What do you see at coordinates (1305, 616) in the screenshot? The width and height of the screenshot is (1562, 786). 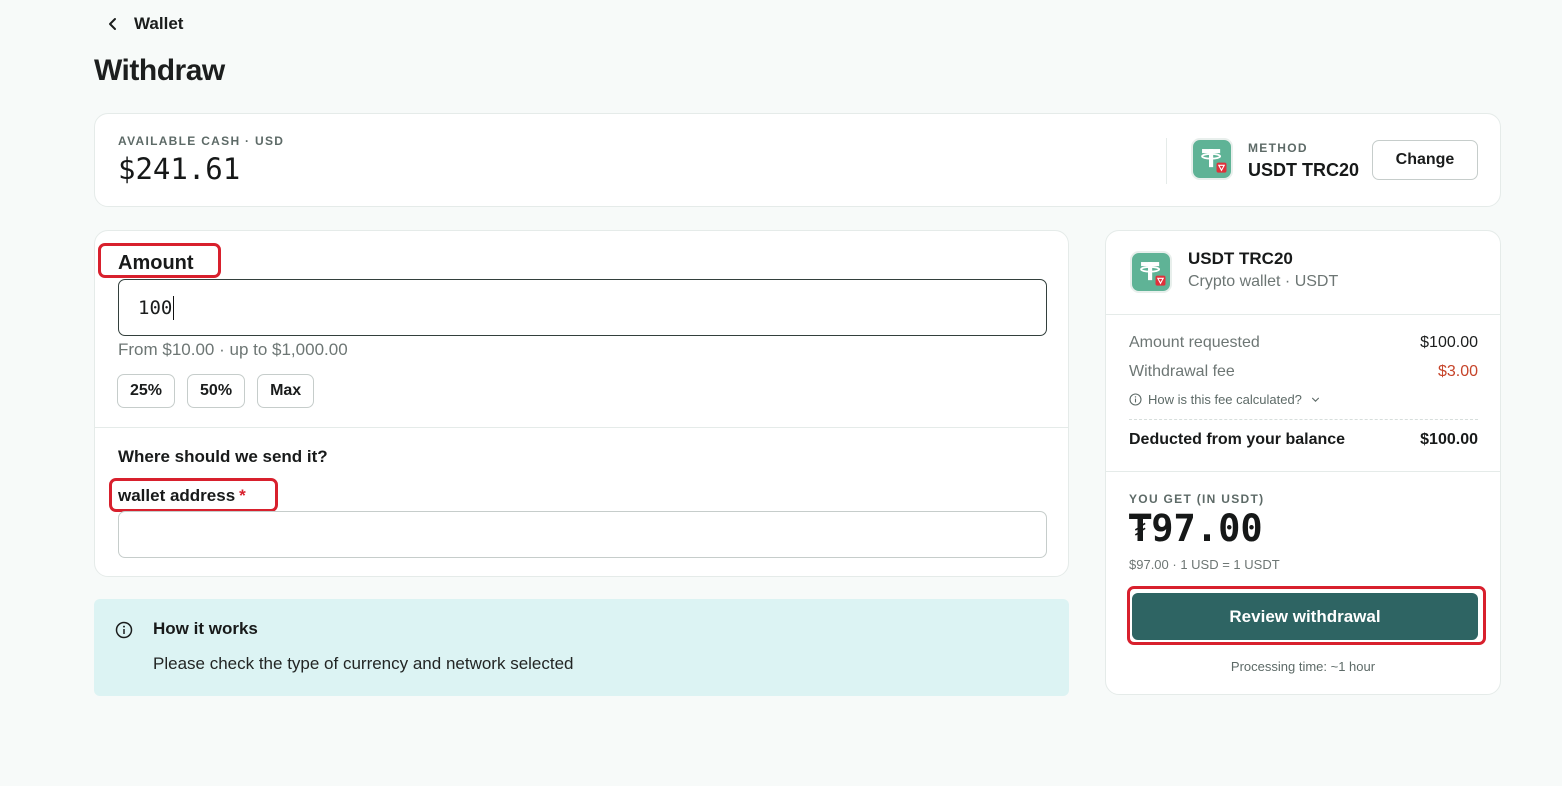 I see `review-withdrawal-button: Review withdrawal` at bounding box center [1305, 616].